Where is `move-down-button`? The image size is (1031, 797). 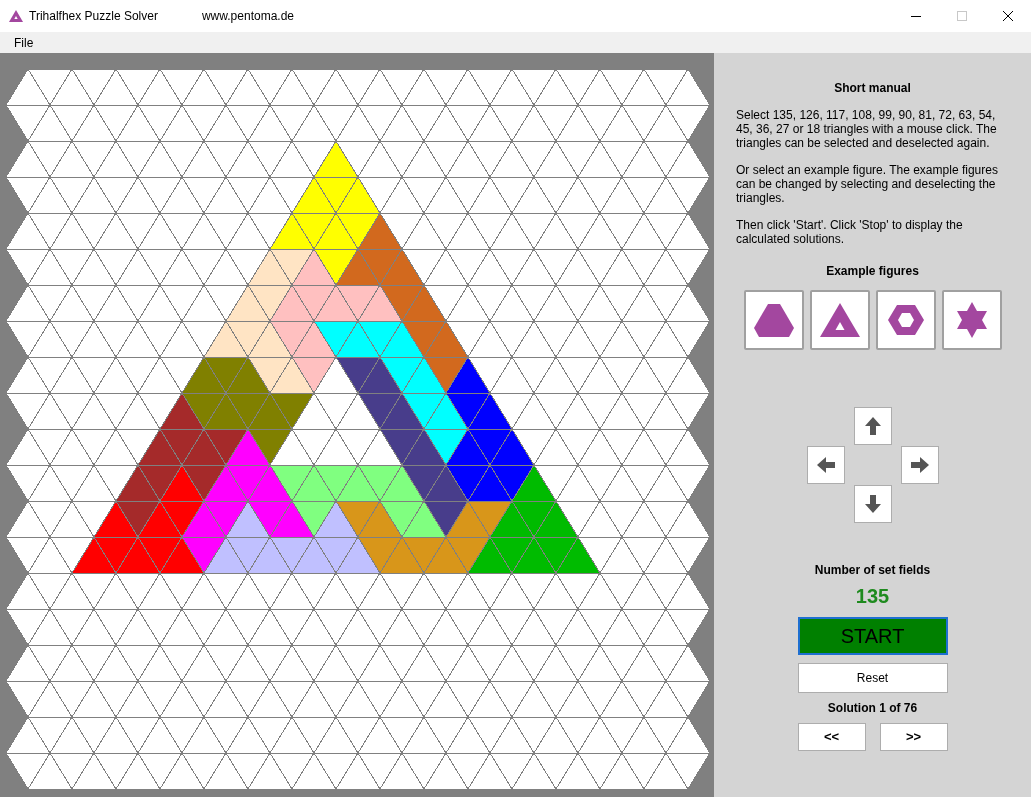
move-down-button is located at coordinates (872, 504).